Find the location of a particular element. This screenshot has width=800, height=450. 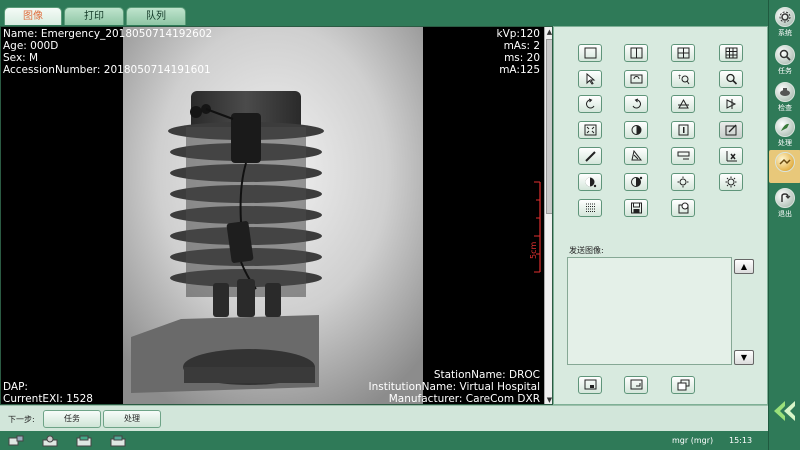

task-button: 任务 is located at coordinates (72, 419).